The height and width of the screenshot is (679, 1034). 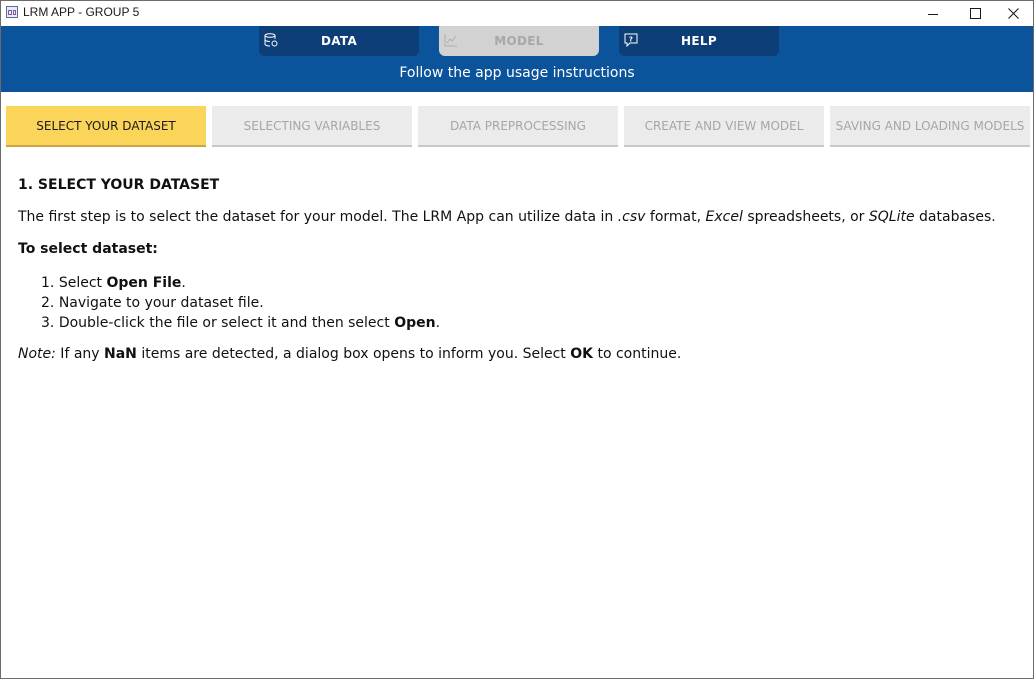 I want to click on note-nan: NaN, so click(x=120, y=354).